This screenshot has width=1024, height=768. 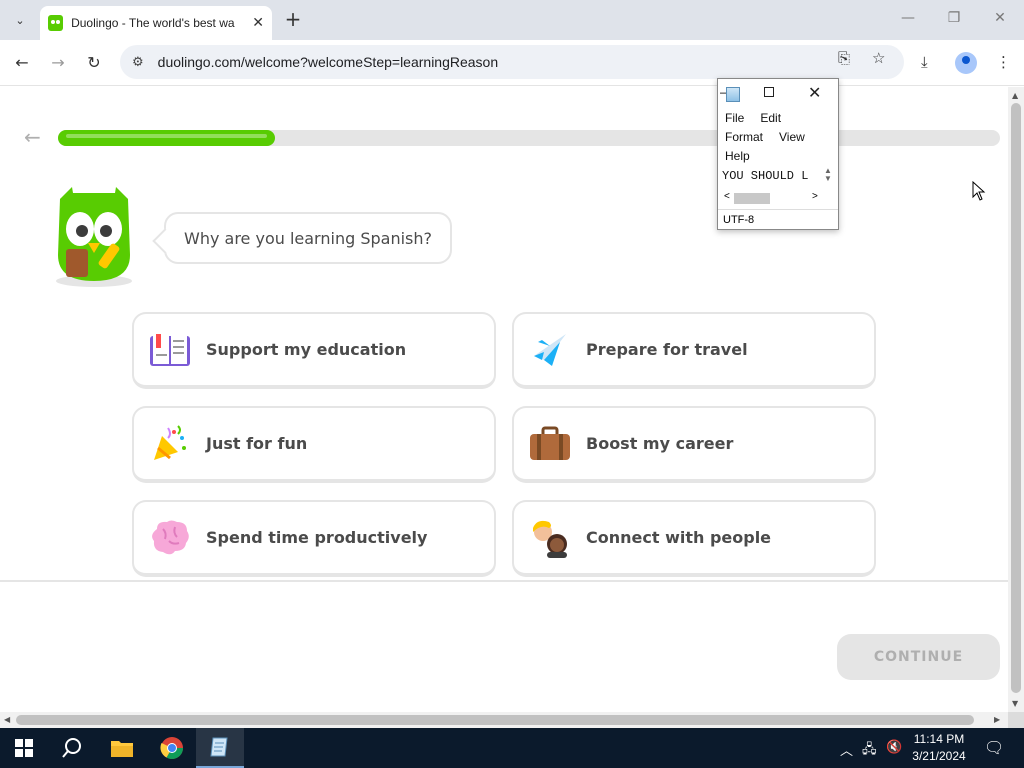 What do you see at coordinates (170, 538) in the screenshot?
I see `brain-icon` at bounding box center [170, 538].